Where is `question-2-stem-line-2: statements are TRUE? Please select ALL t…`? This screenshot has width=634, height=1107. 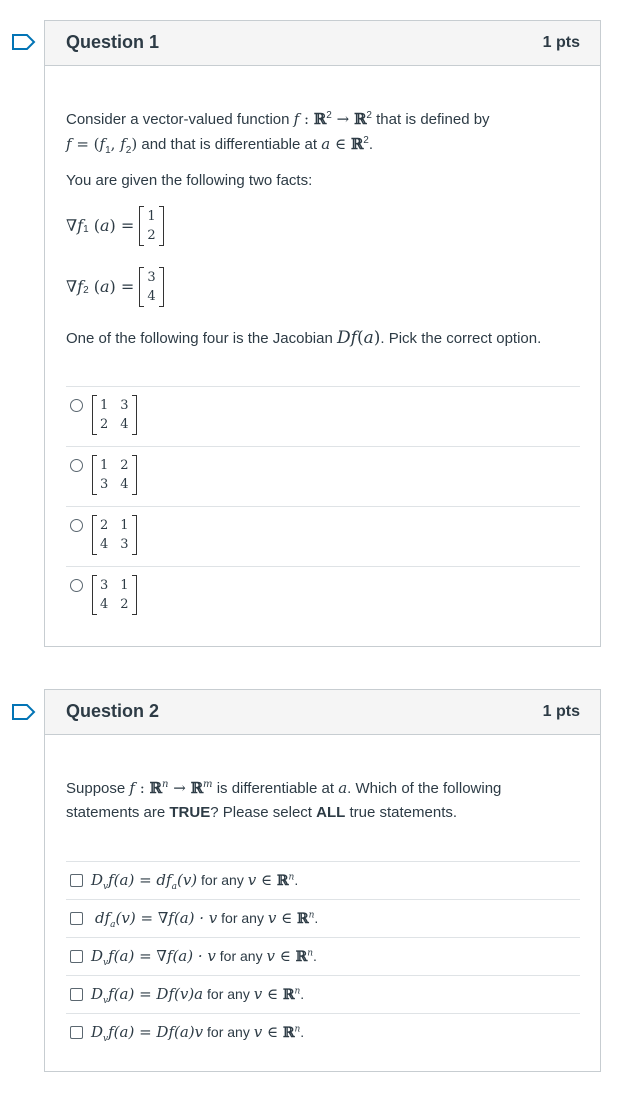 question-2-stem-line-2: statements are TRUE? Please select ALL t… is located at coordinates (262, 812).